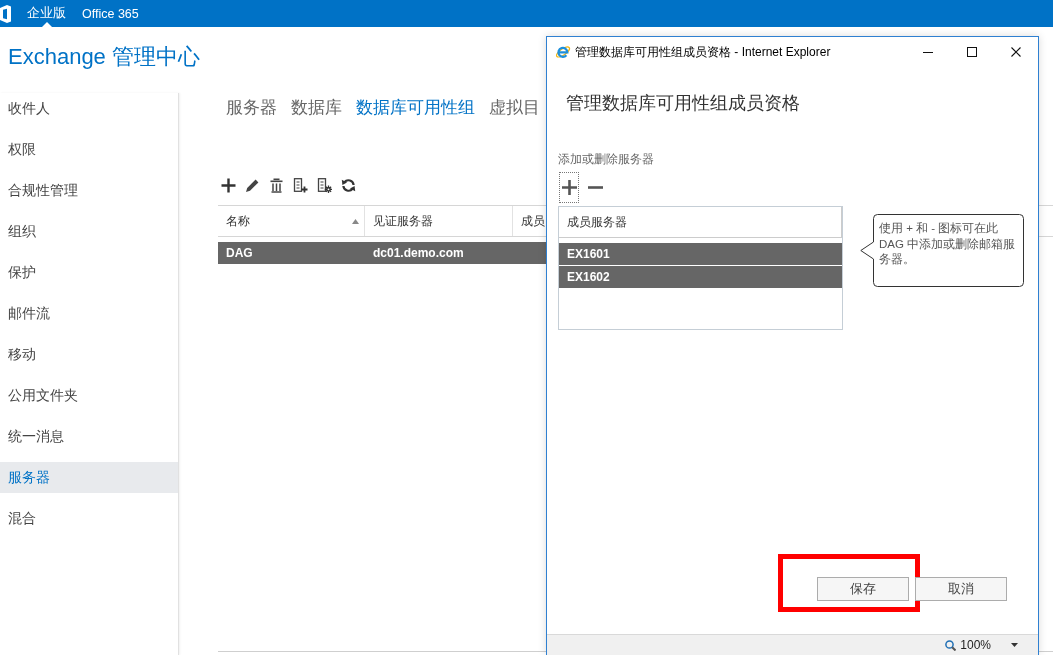 Image resolution: width=1053 pixels, height=655 pixels. What do you see at coordinates (355, 221) in the screenshot?
I see `sort-up-icon` at bounding box center [355, 221].